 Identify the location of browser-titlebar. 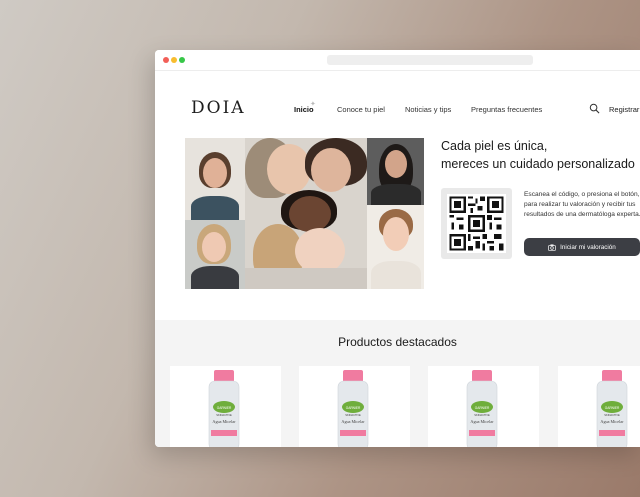
(397, 60).